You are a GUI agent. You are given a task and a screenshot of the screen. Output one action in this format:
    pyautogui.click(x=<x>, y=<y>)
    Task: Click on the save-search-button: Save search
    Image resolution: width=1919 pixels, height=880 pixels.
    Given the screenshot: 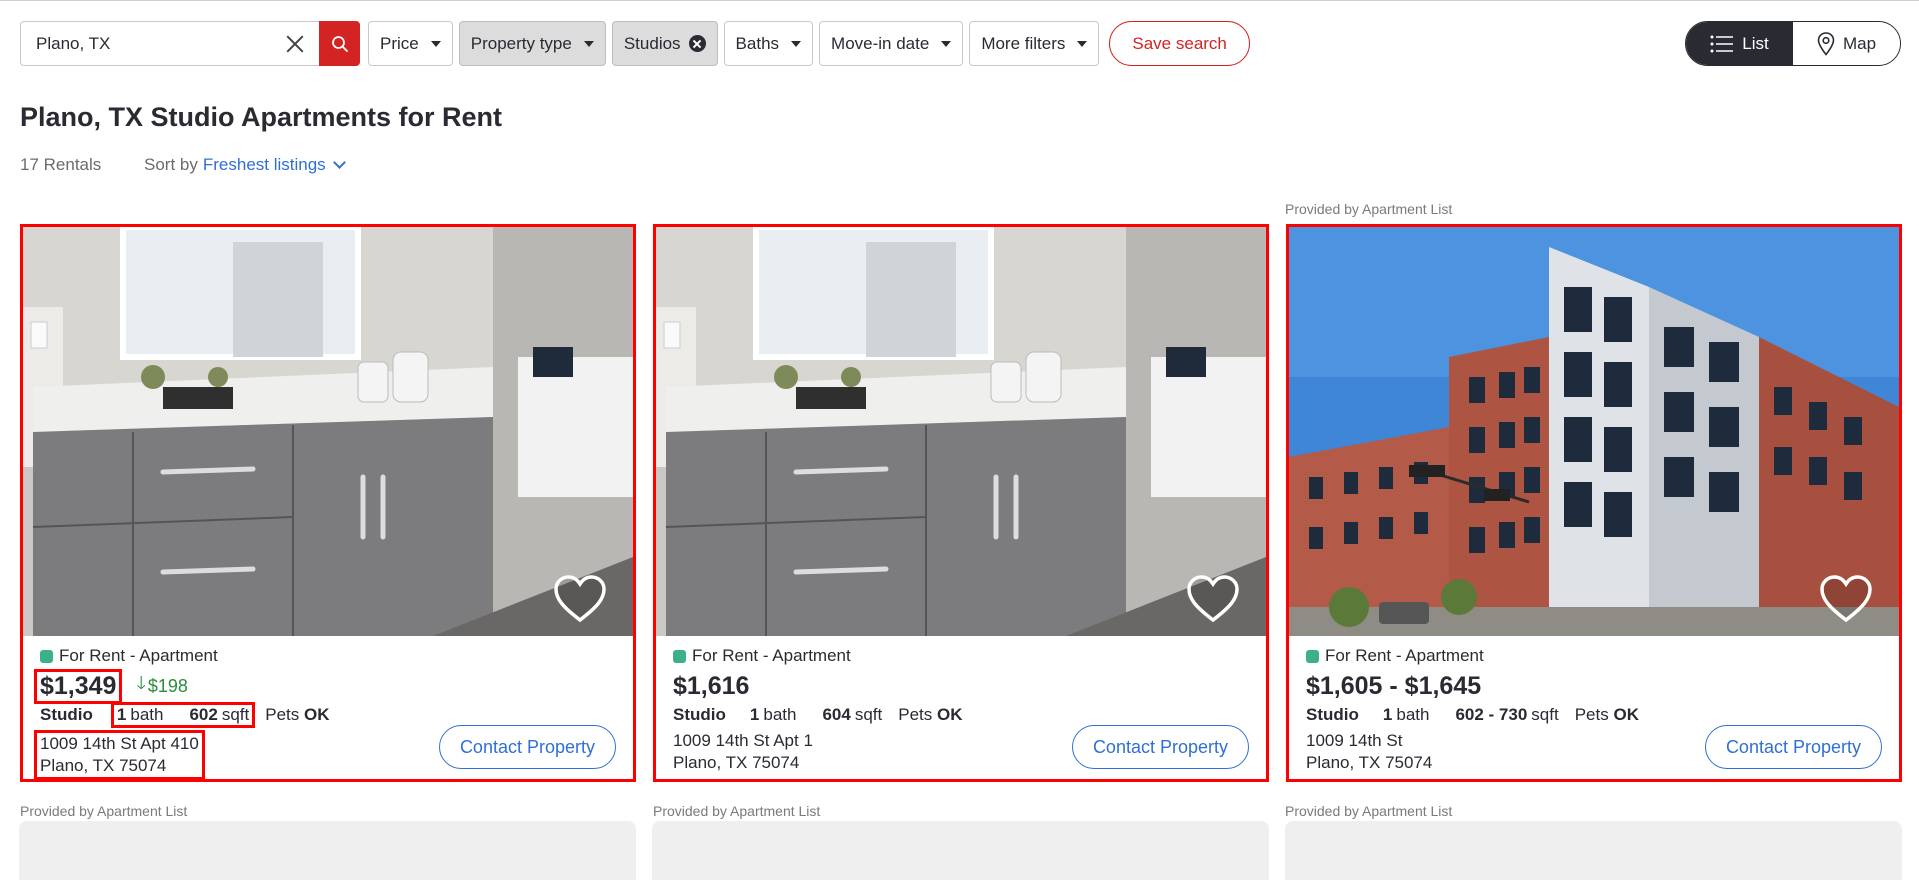 What is the action you would take?
    pyautogui.click(x=1179, y=43)
    